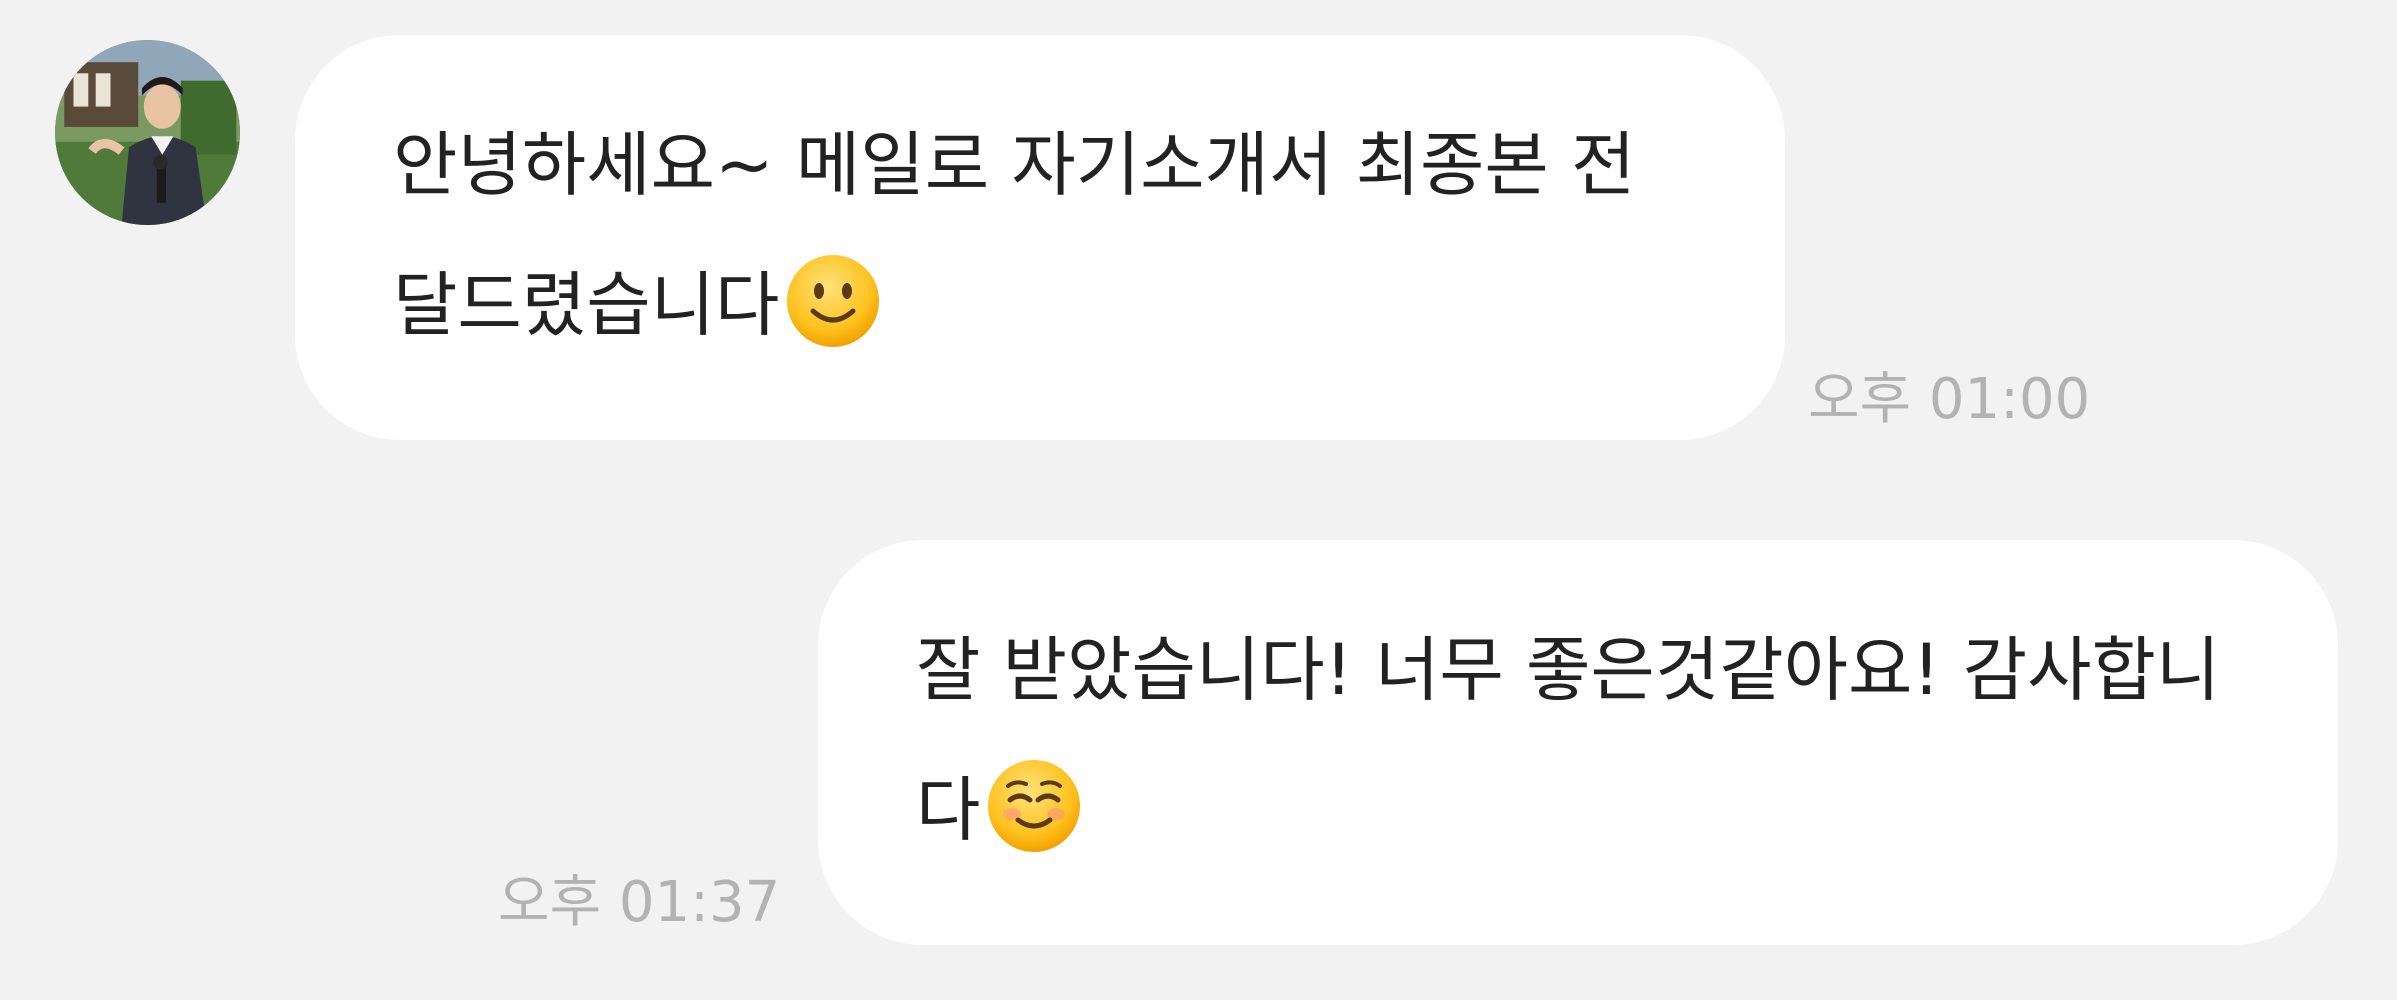 Image resolution: width=2397 pixels, height=1000 pixels. I want to click on incoming-message-time: 오후 01:00, so click(1949, 399).